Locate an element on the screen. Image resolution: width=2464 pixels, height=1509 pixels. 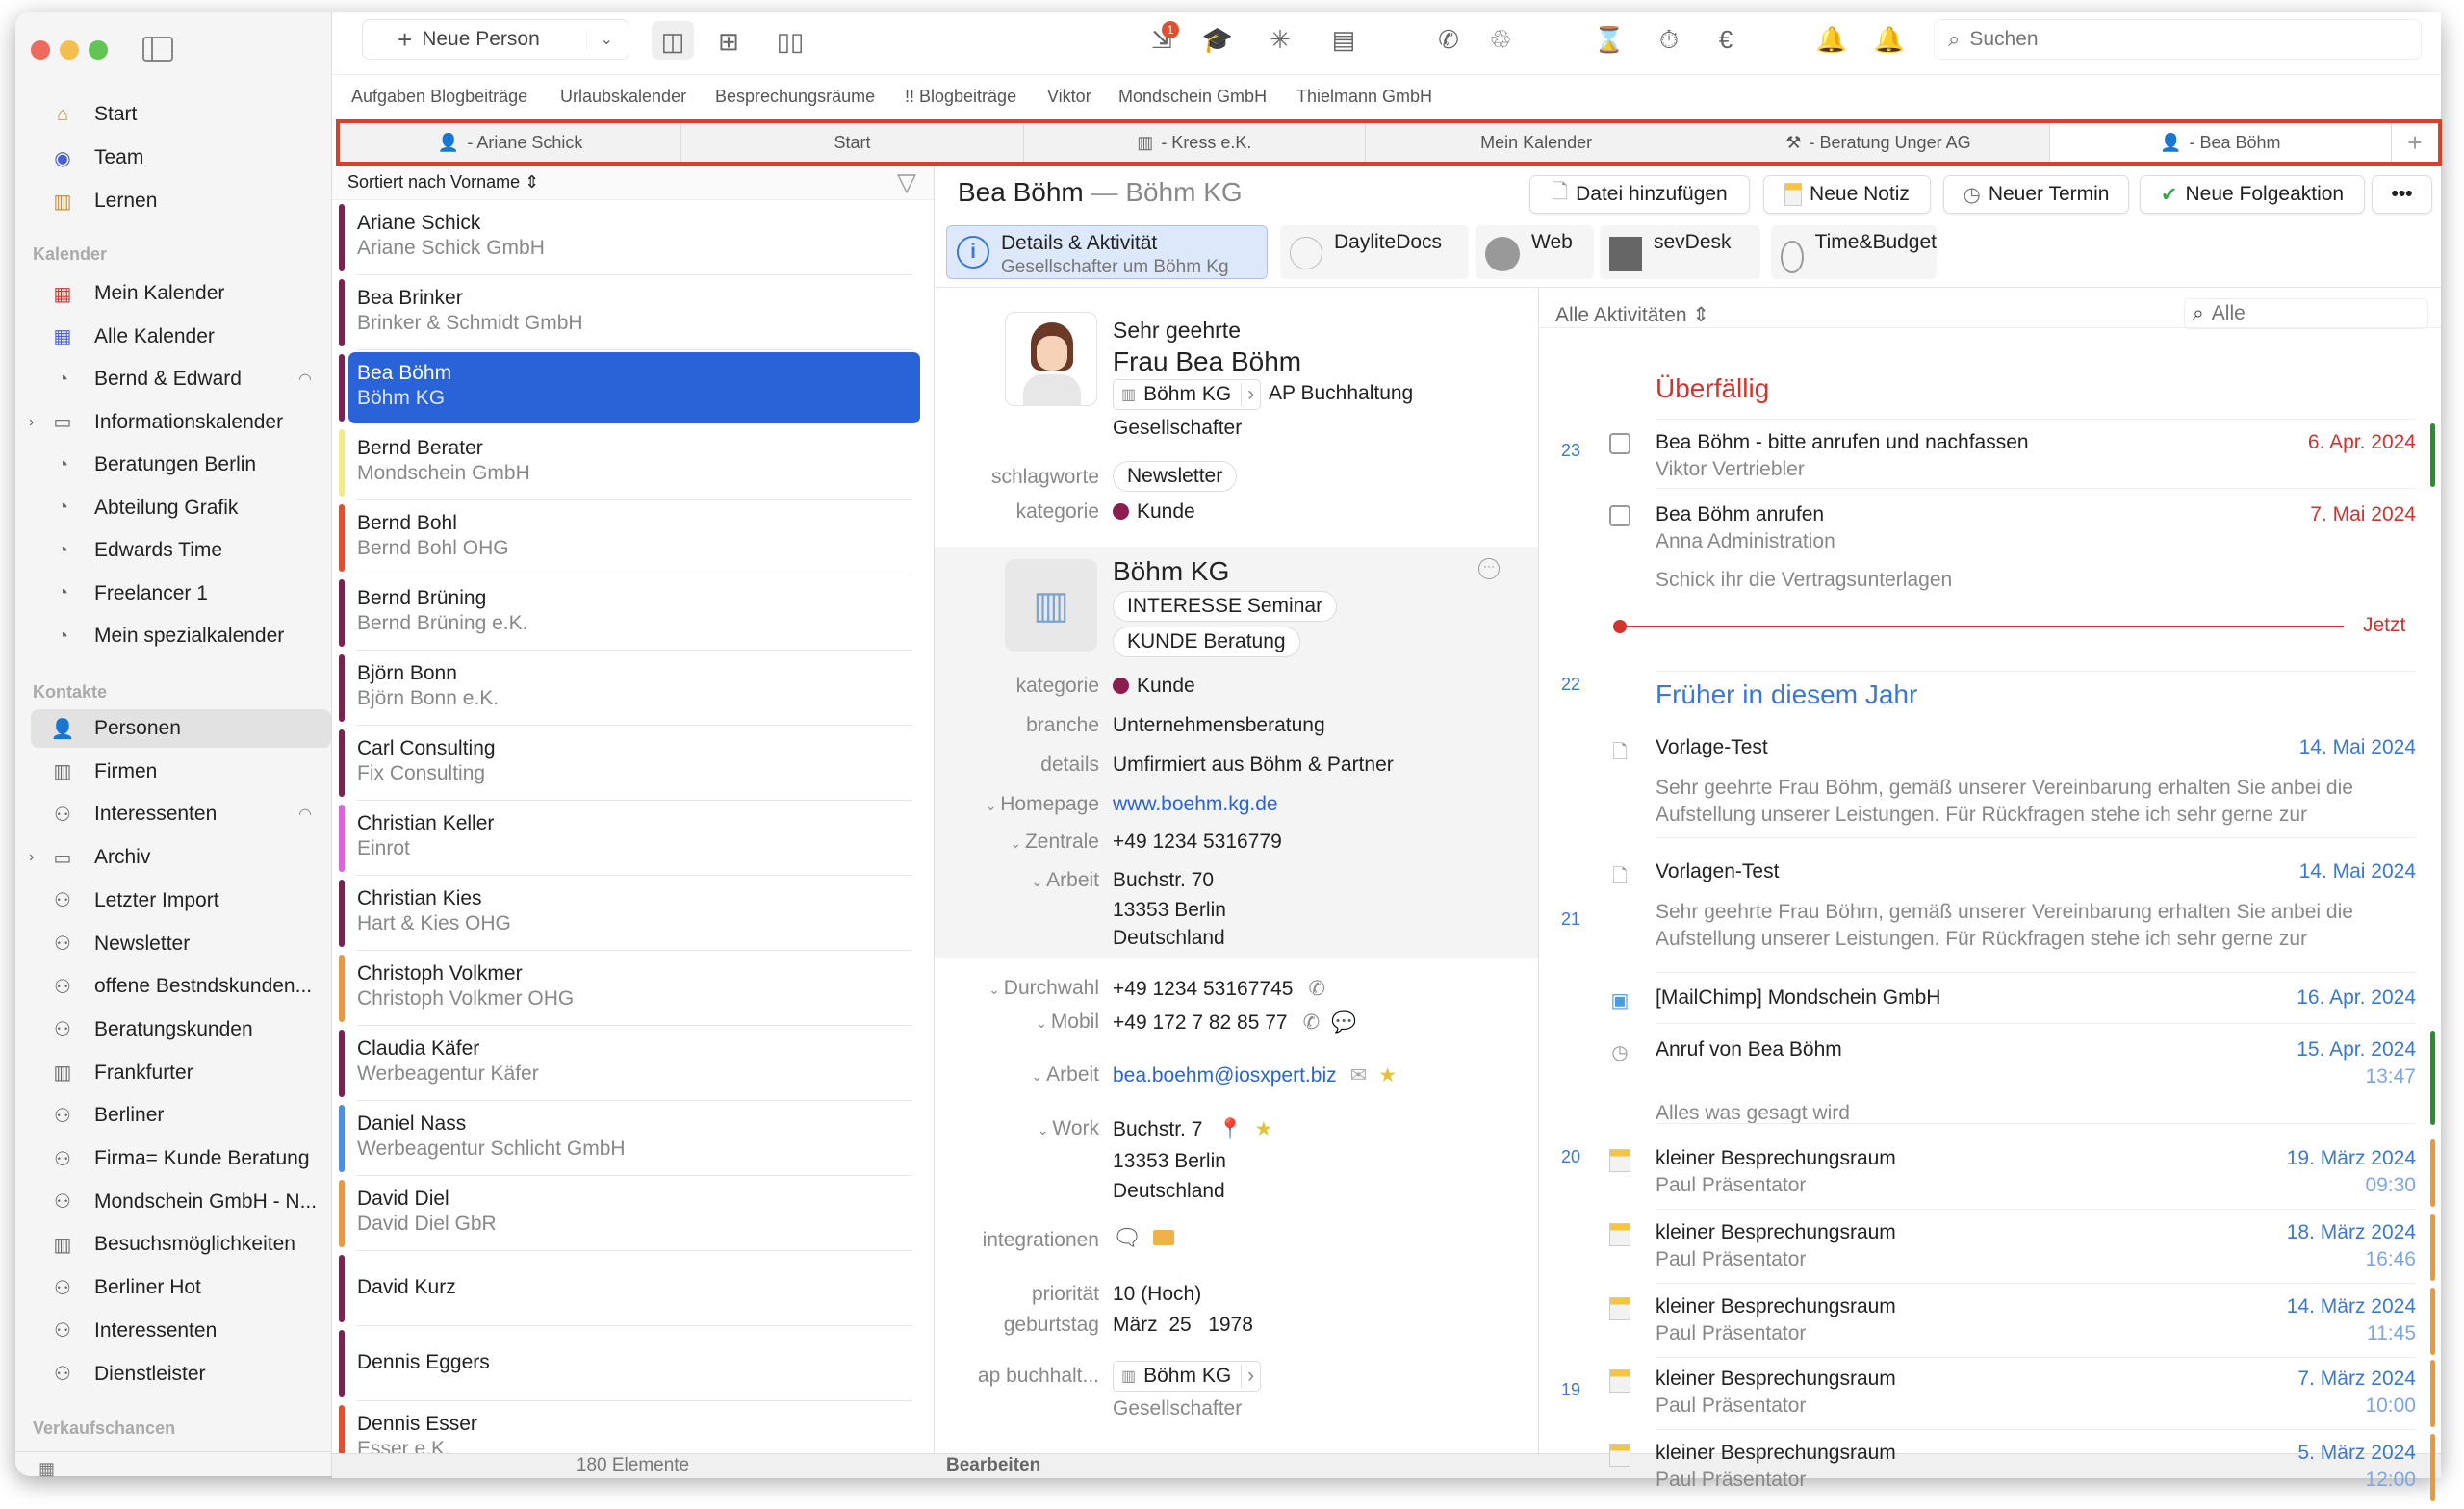
phone-value: +49 1234 53167745 ✆ is located at coordinates (1219, 989).